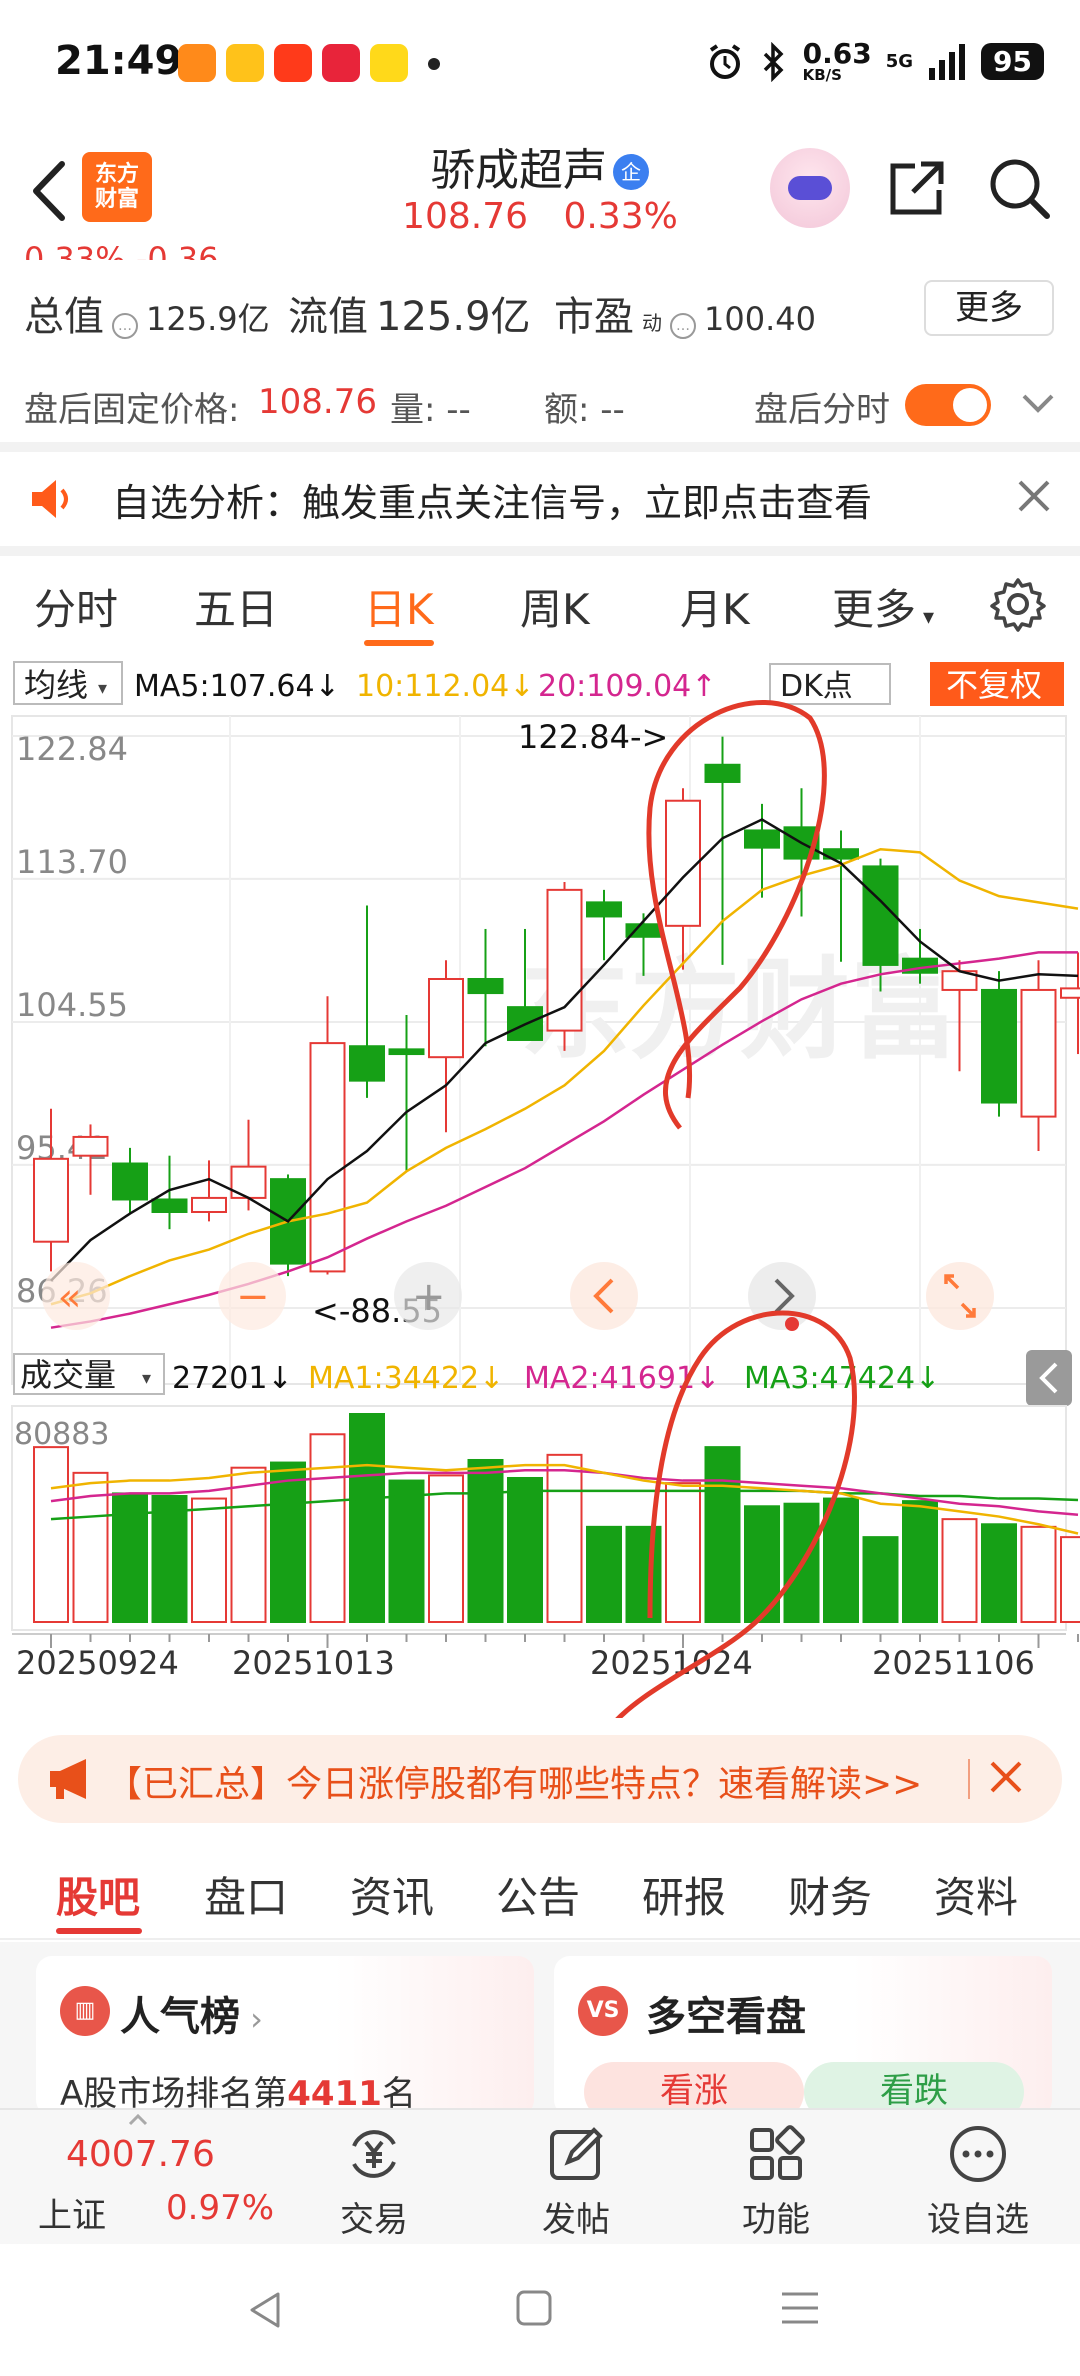 The image size is (1080, 2376). Describe the element at coordinates (72, 862) in the screenshot. I see `y-tick-label: 113.70` at that location.